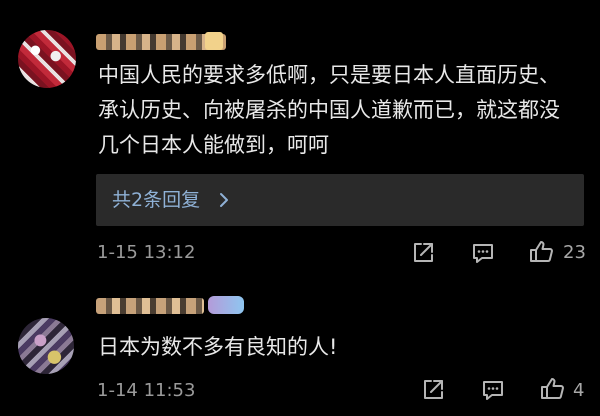 The height and width of the screenshot is (416, 600). I want to click on replies-label: 共2条回复, so click(156, 200).